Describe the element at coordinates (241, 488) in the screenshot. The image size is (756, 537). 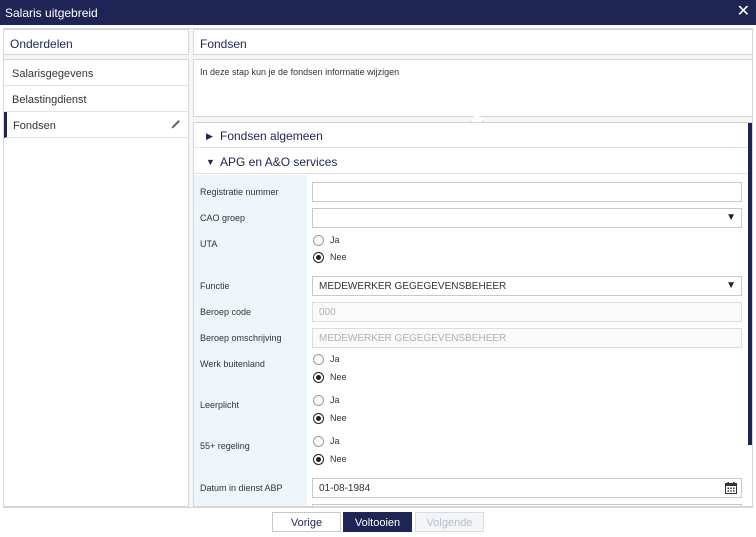
I see `datum-label: Datum in dienst ABP` at that location.